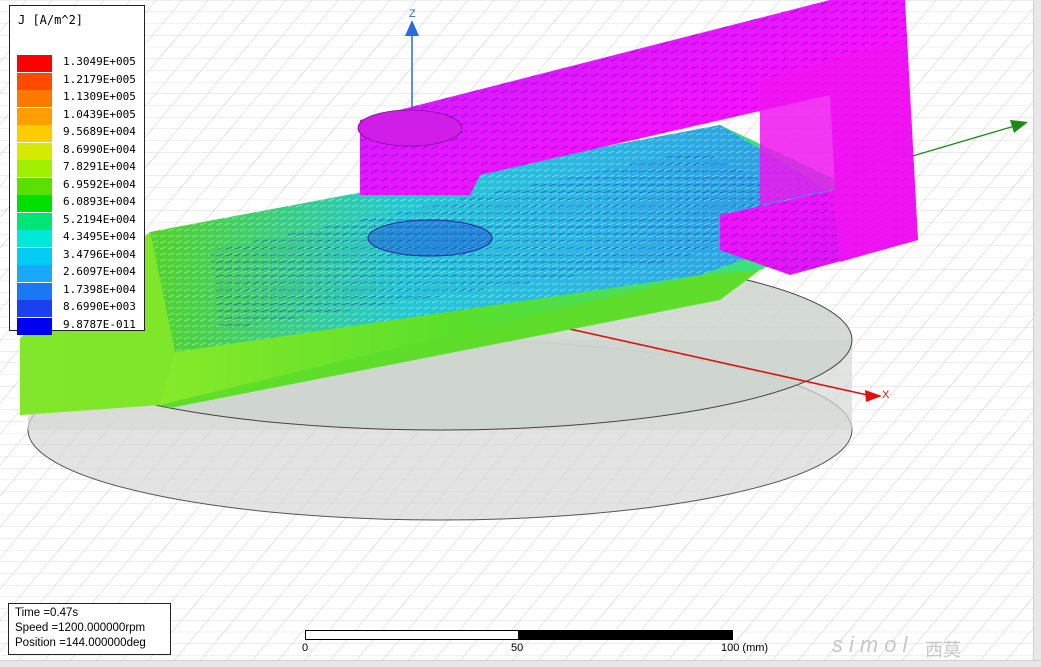 The height and width of the screenshot is (667, 1041). Describe the element at coordinates (1037, 333) in the screenshot. I see `vertical-scrollbar` at that location.